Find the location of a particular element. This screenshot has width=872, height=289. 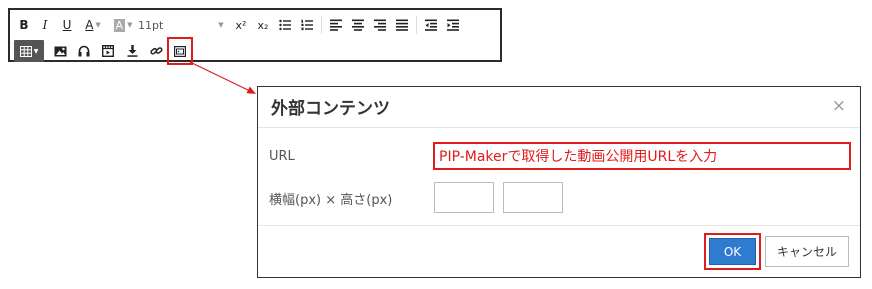

font-color-button: A ▼ is located at coordinates (93, 25).